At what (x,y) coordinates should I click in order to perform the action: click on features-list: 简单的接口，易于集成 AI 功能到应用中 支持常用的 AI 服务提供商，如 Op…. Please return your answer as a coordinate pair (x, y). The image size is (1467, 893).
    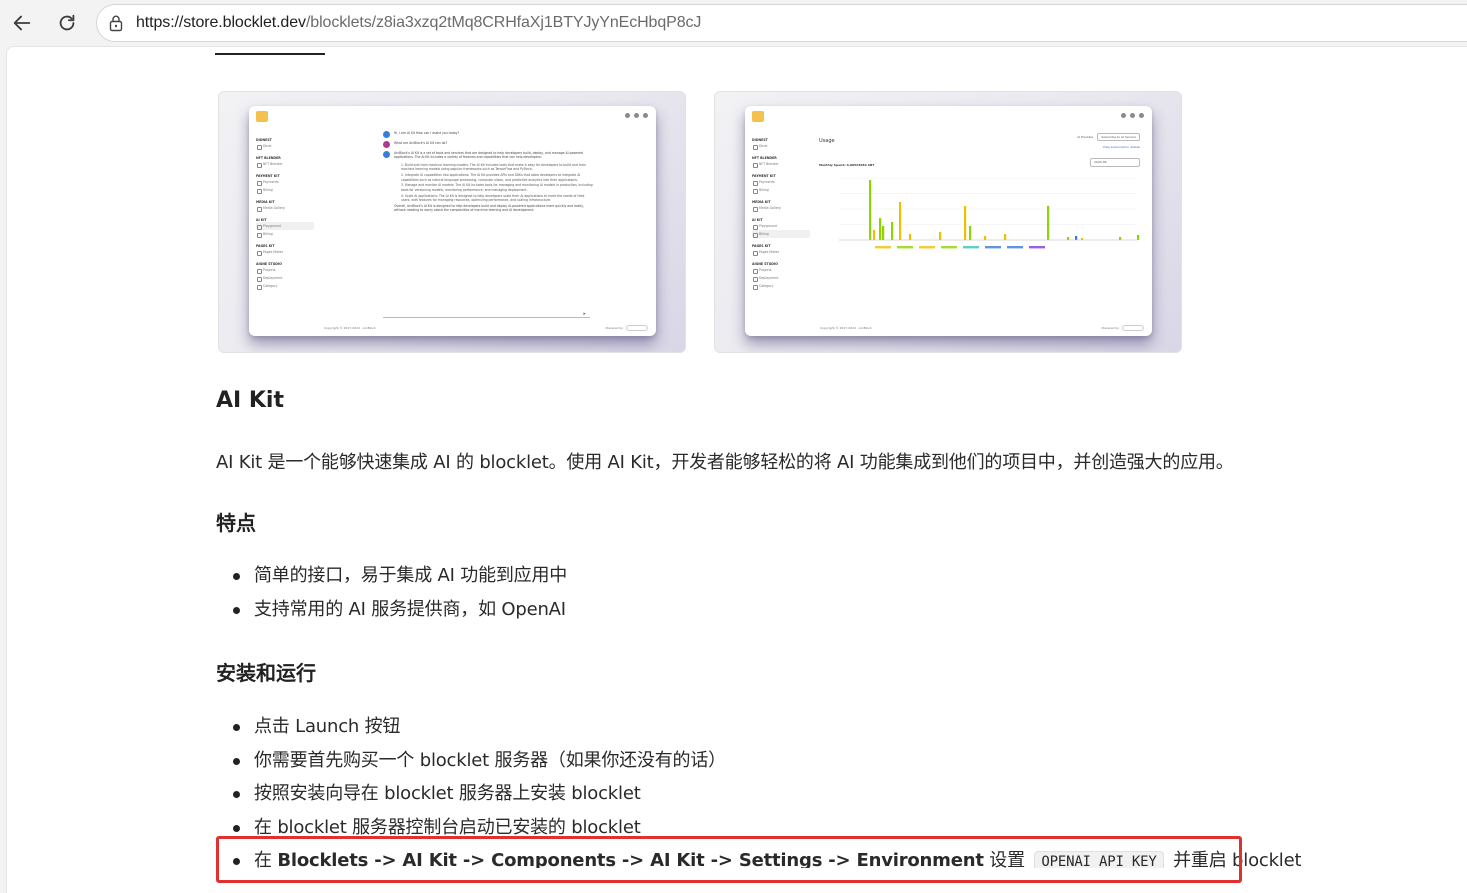
    Looking at the image, I should click on (399, 592).